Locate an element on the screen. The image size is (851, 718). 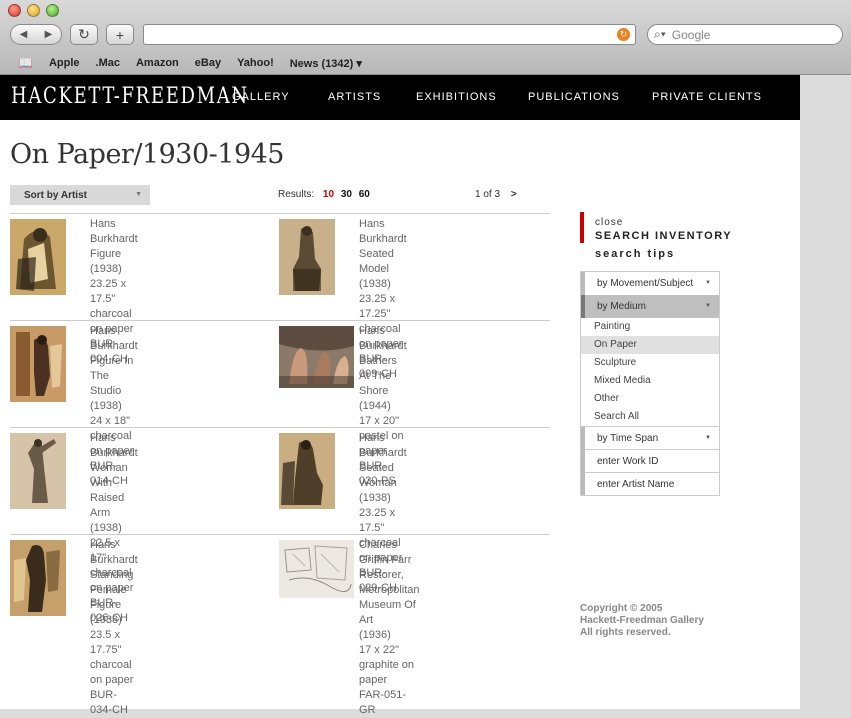
nav-private-clients: PRIVATE CLIENTS is located at coordinates (707, 97).